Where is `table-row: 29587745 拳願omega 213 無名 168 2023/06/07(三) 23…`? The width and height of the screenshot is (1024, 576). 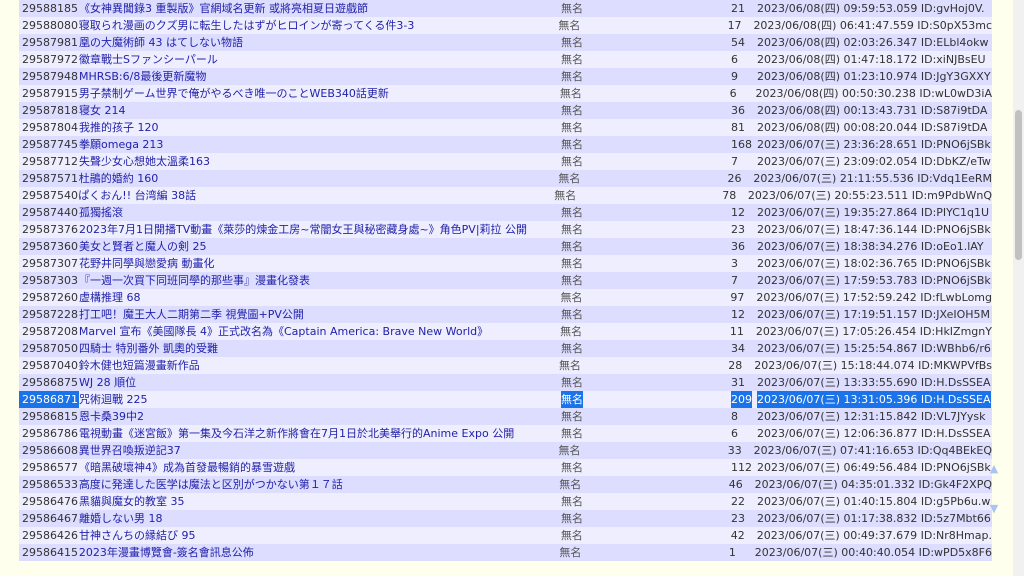
table-row: 29587745 拳願omega 213 無名 168 2023/06/07(三) 23… is located at coordinates (505, 144).